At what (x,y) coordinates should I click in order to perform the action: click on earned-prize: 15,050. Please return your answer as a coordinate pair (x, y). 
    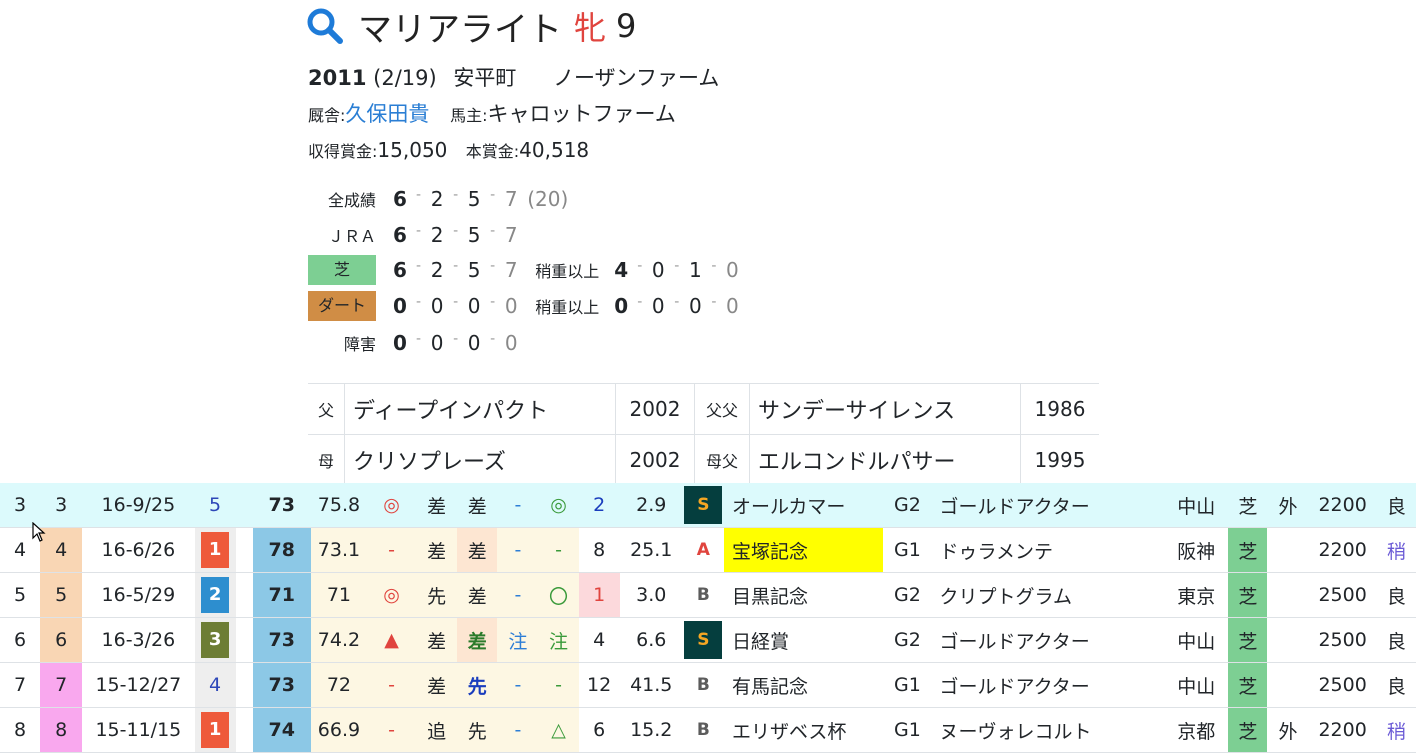
    Looking at the image, I should click on (412, 150).